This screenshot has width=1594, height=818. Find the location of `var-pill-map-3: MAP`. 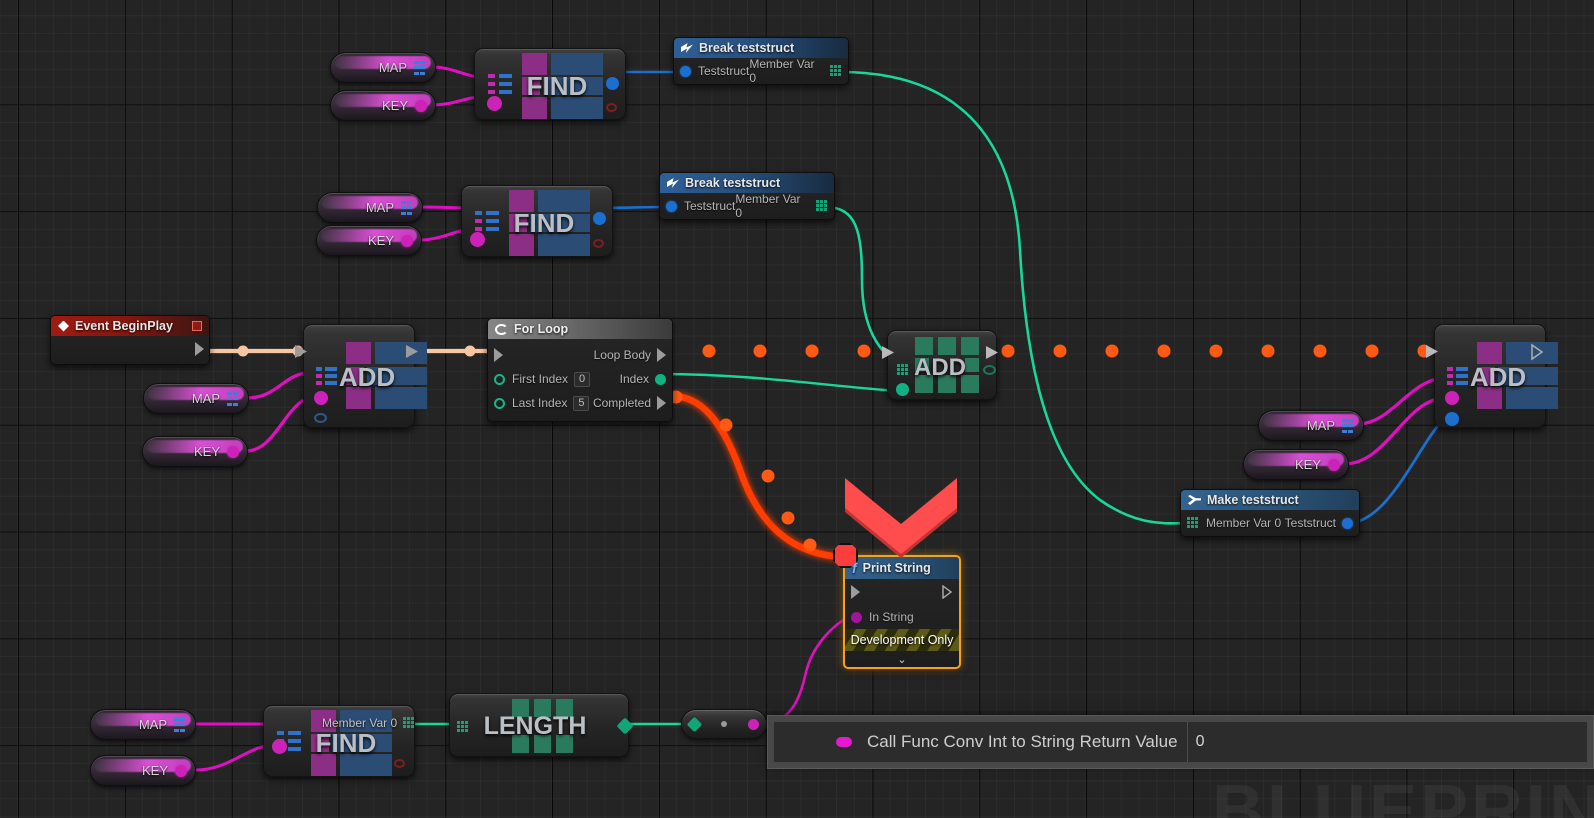

var-pill-map-3: MAP is located at coordinates (196, 398).